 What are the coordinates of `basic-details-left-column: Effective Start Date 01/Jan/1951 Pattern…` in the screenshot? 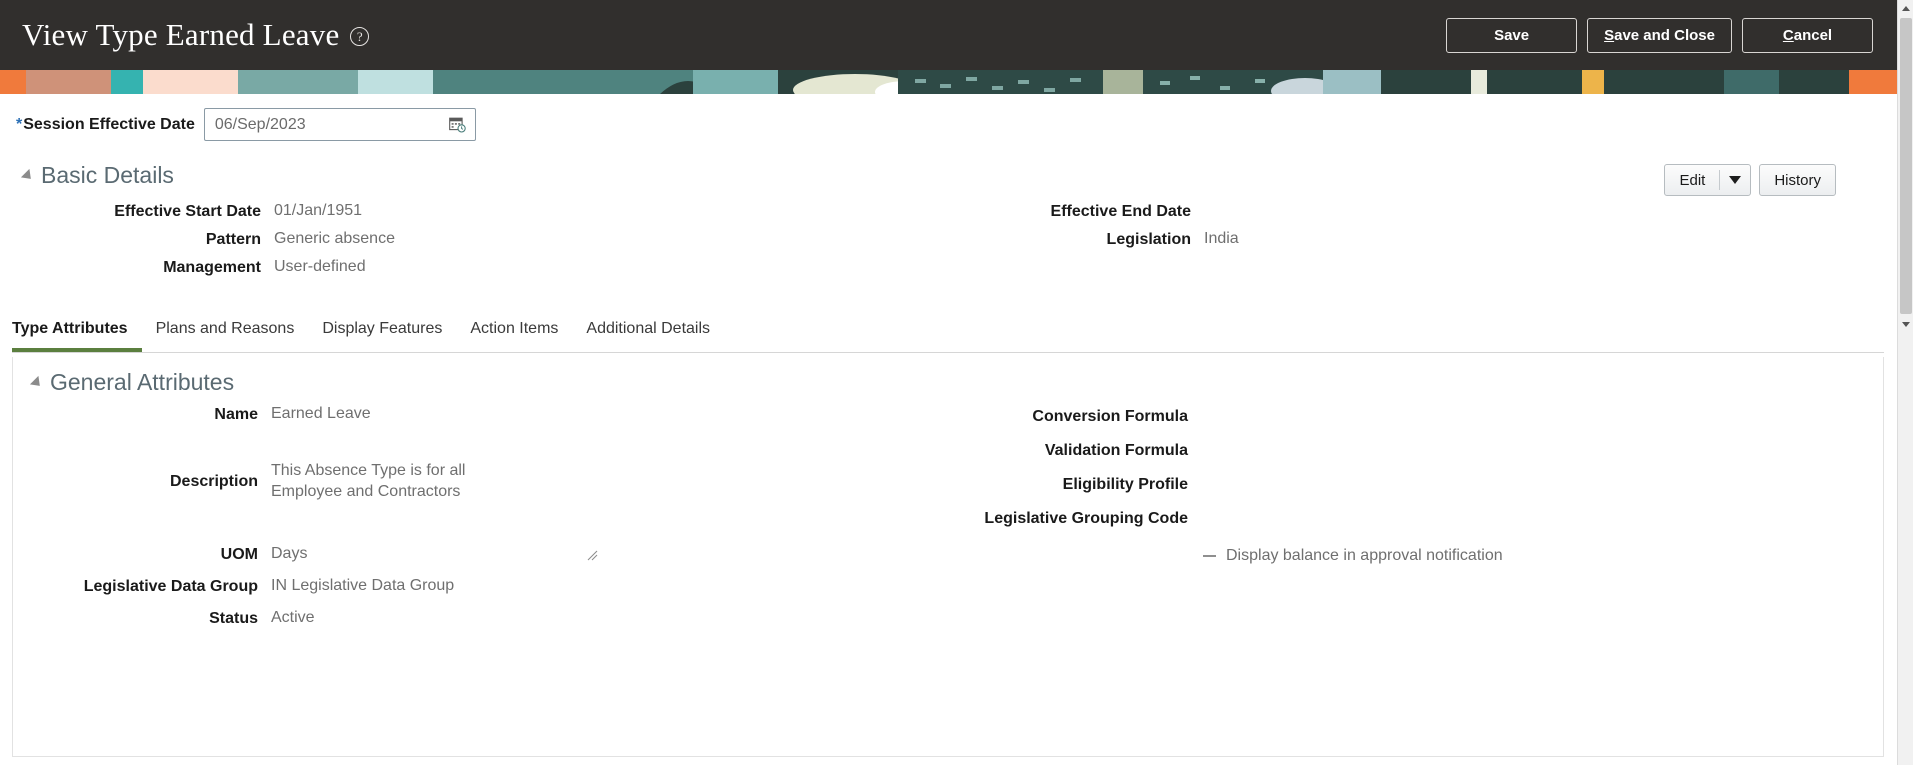 It's located at (481, 244).